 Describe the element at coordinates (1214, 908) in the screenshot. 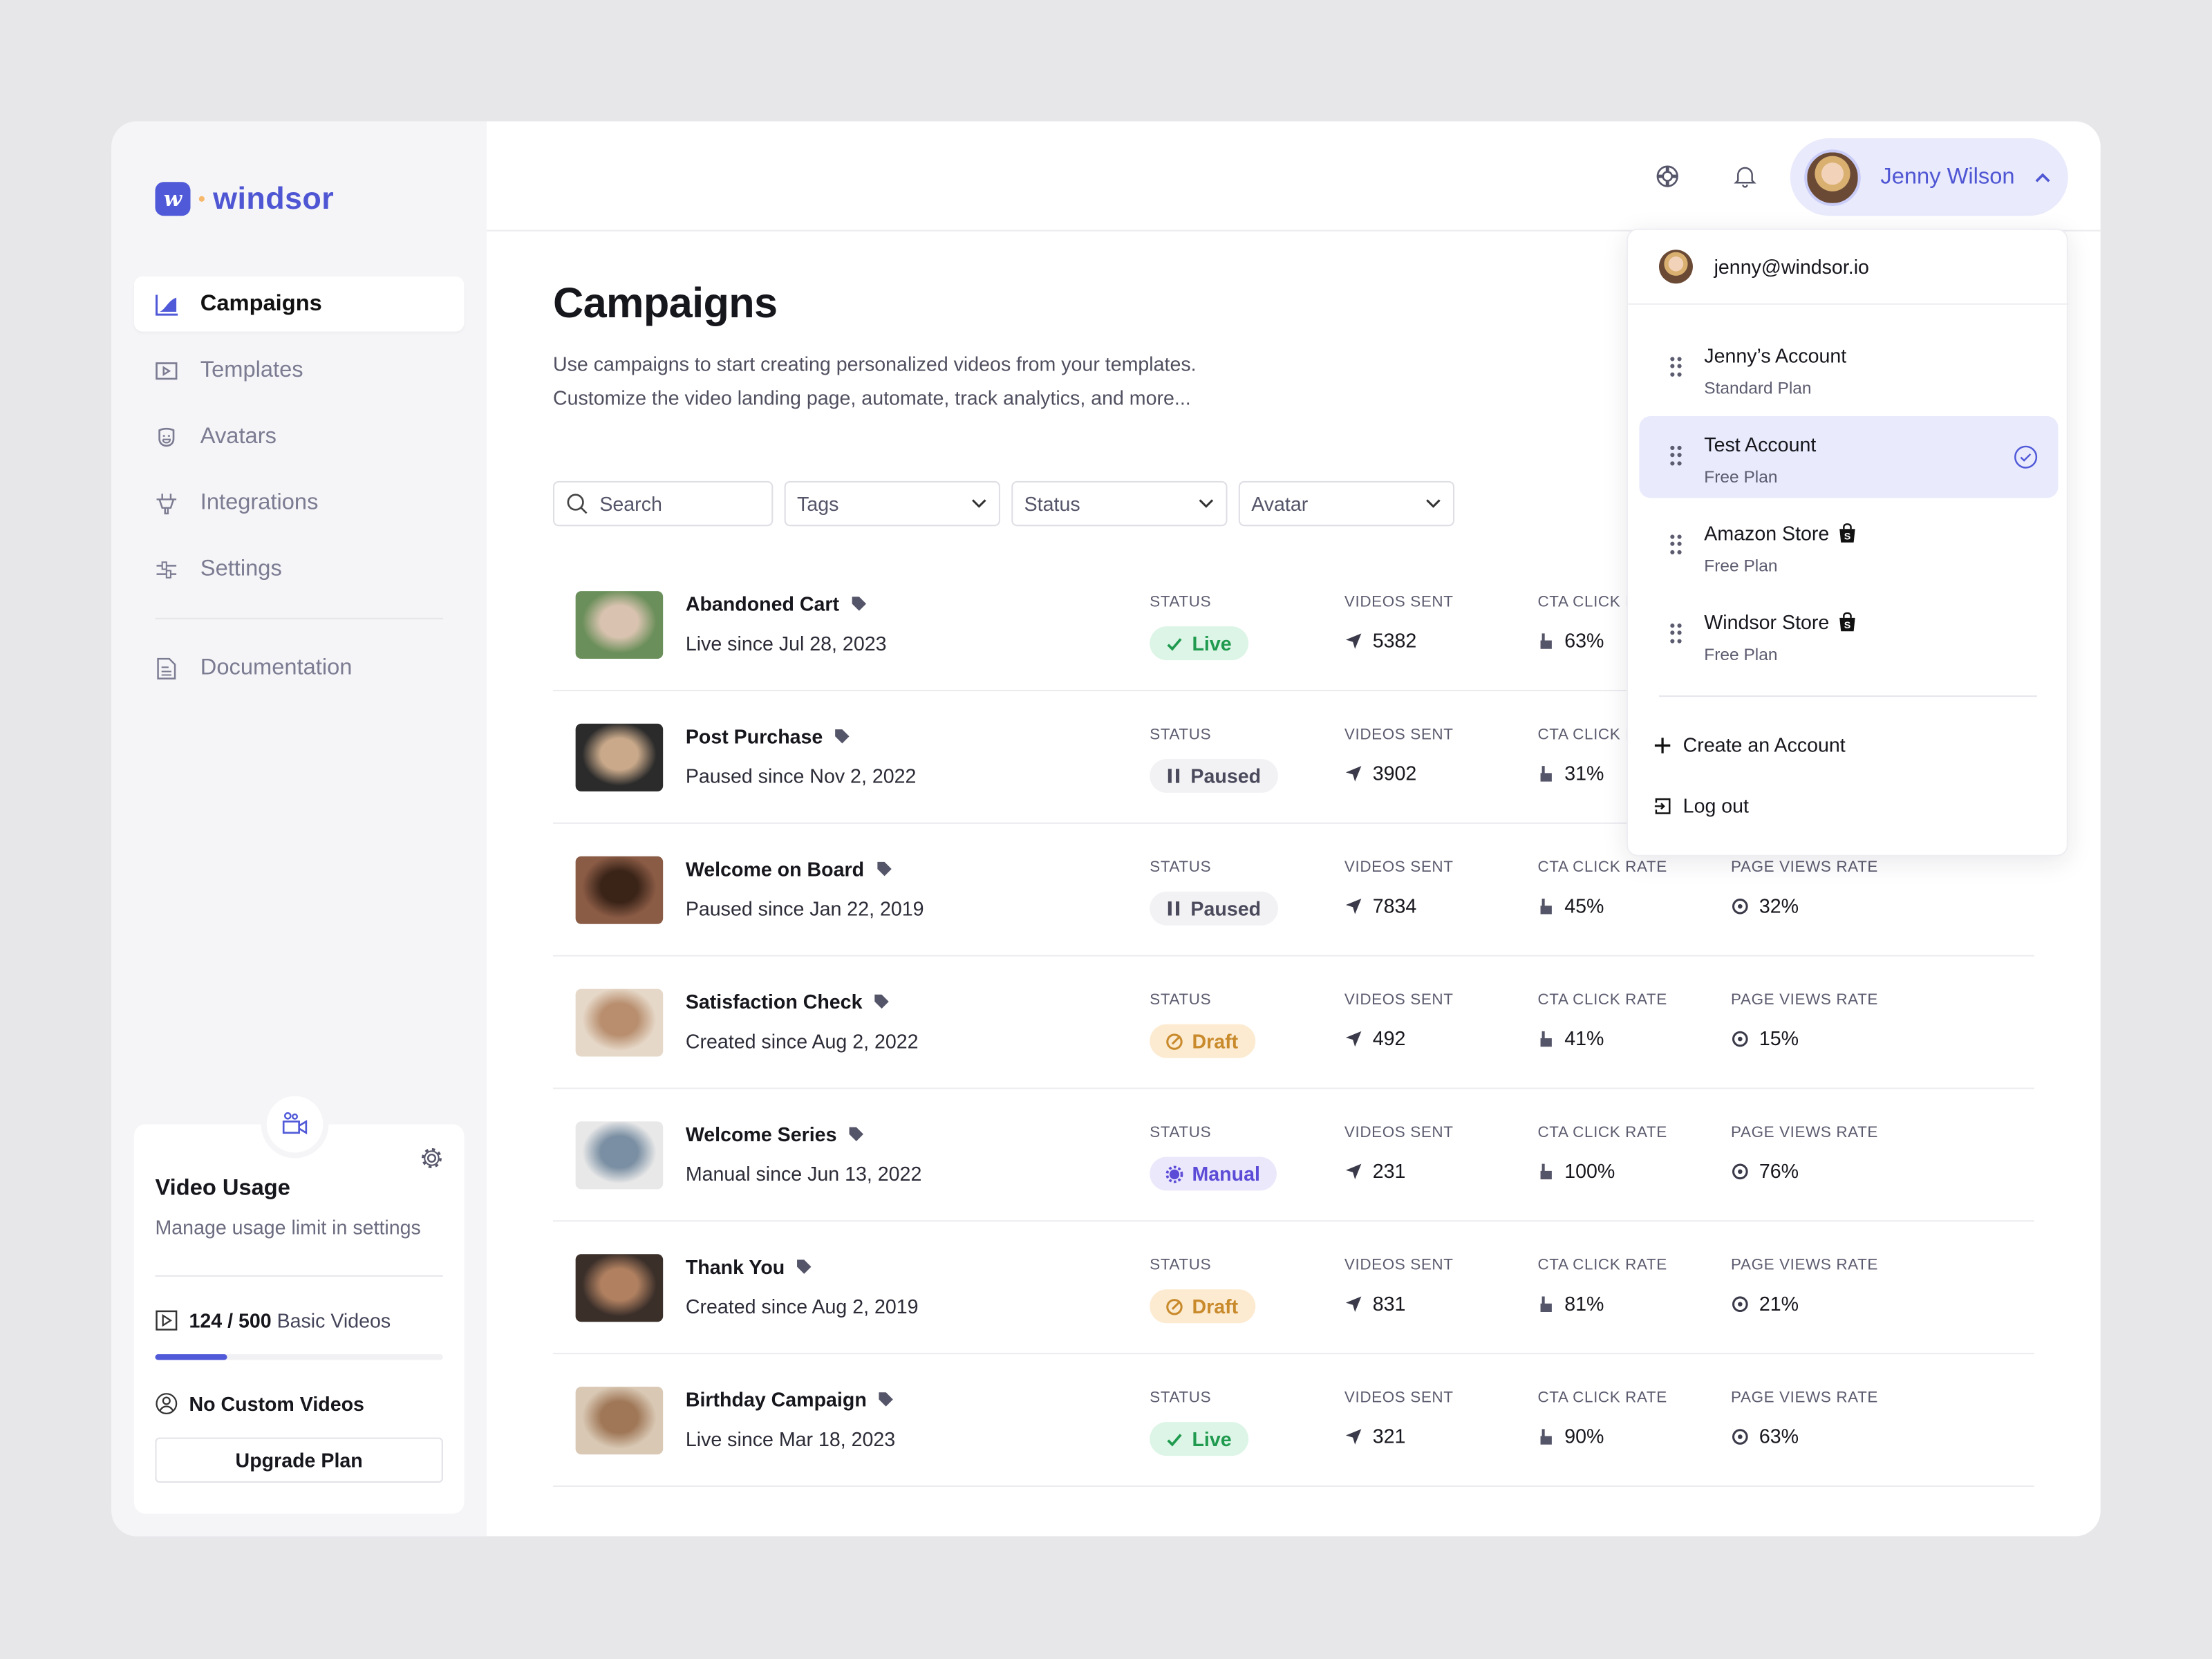

I see `status-badge: Paused` at that location.